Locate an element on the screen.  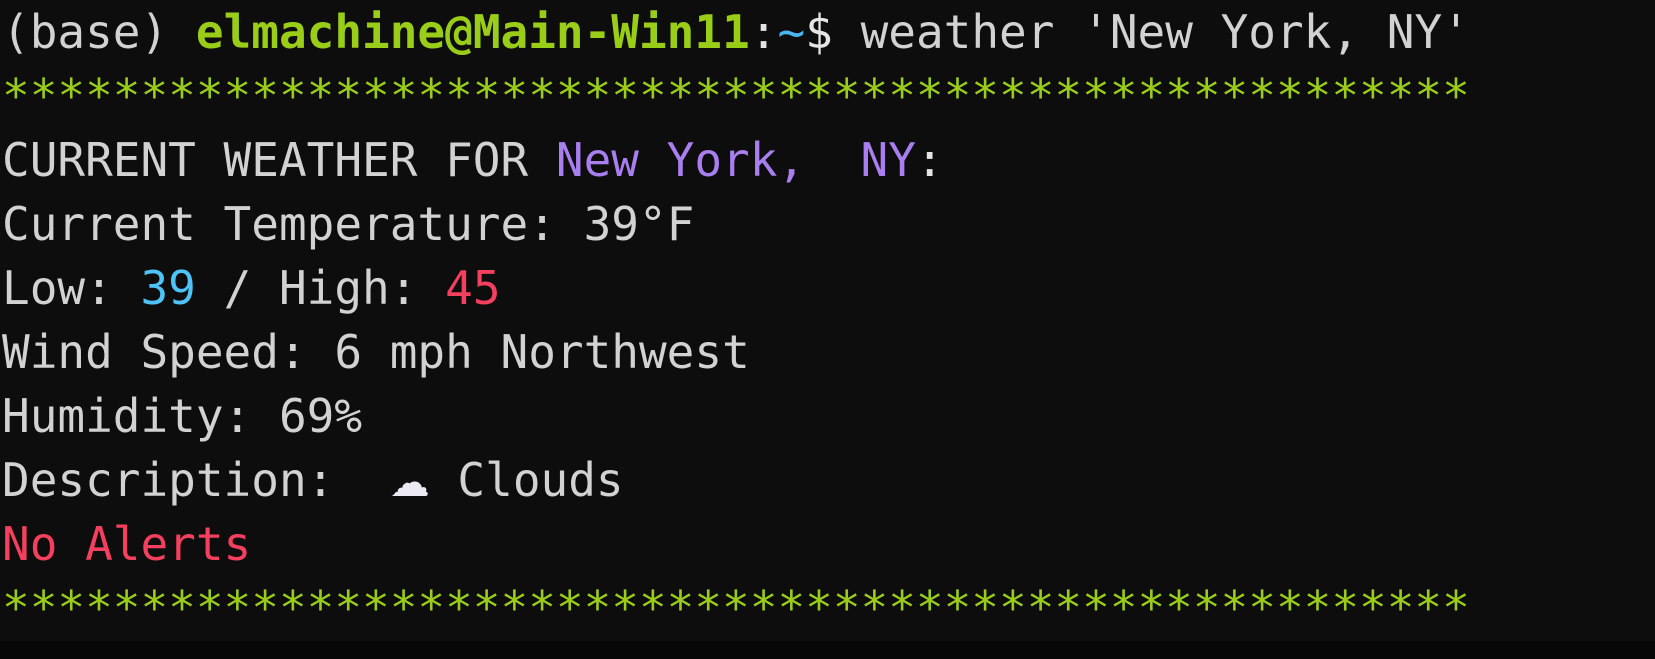
conda-env-label: (base) is located at coordinates (85, 32).